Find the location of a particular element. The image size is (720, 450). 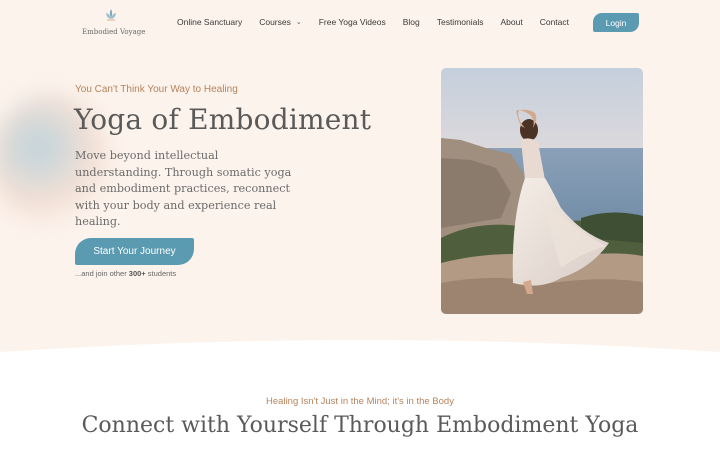

nav-item-testimonials: Testimonials is located at coordinates (460, 22).